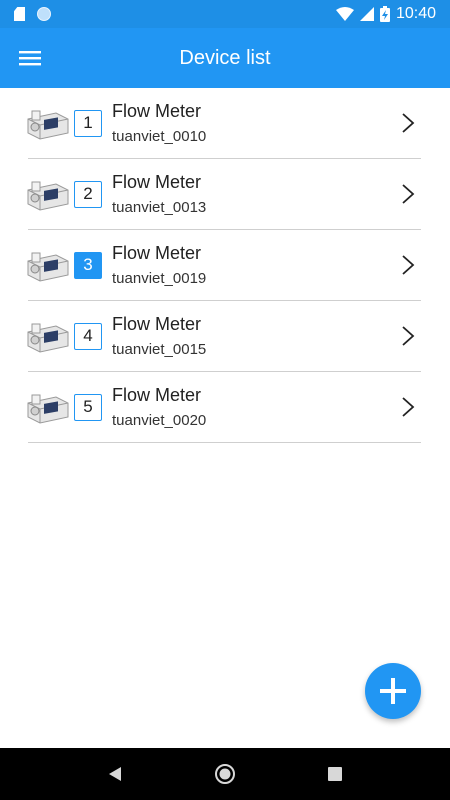  What do you see at coordinates (88, 336) in the screenshot?
I see `device-number-badge: 4` at bounding box center [88, 336].